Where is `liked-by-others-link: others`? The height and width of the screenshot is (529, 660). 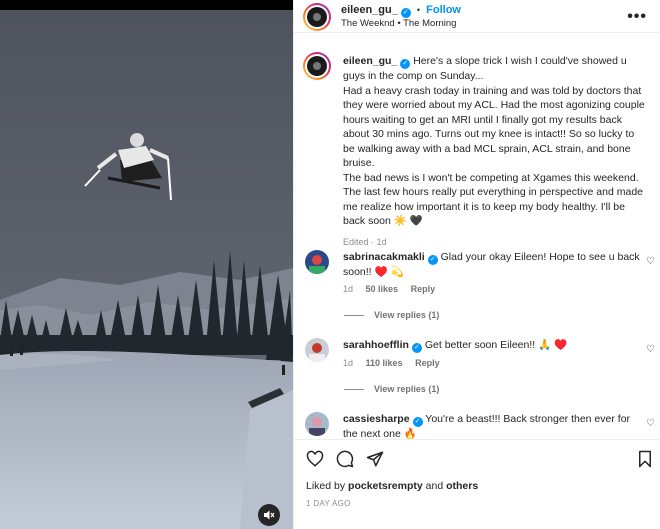 liked-by-others-link: others is located at coordinates (462, 486).